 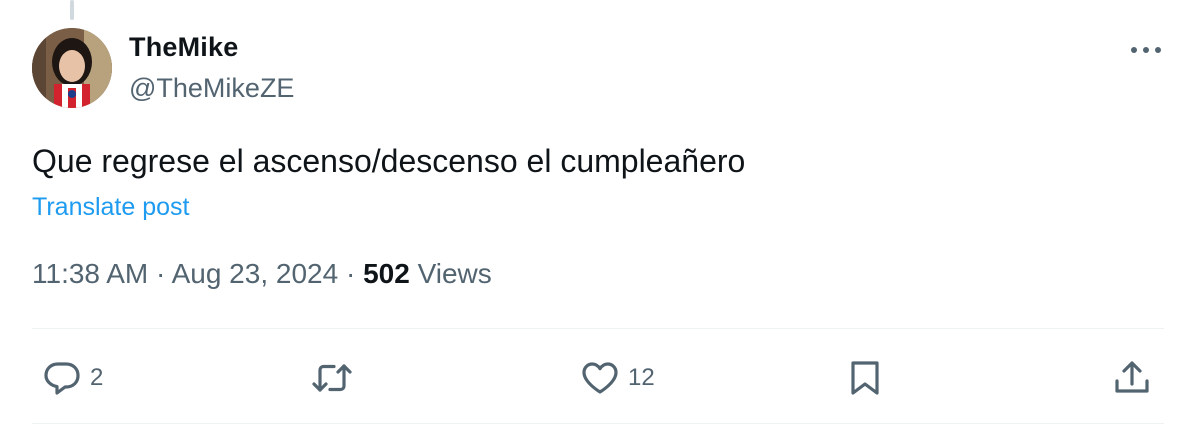 I want to click on share-icon, so click(x=1132, y=377).